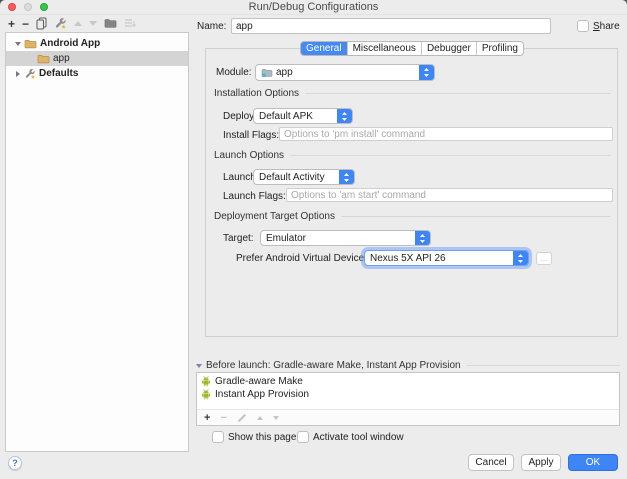 This screenshot has width=627, height=479. I want to click on share-checkbox, so click(583, 26).